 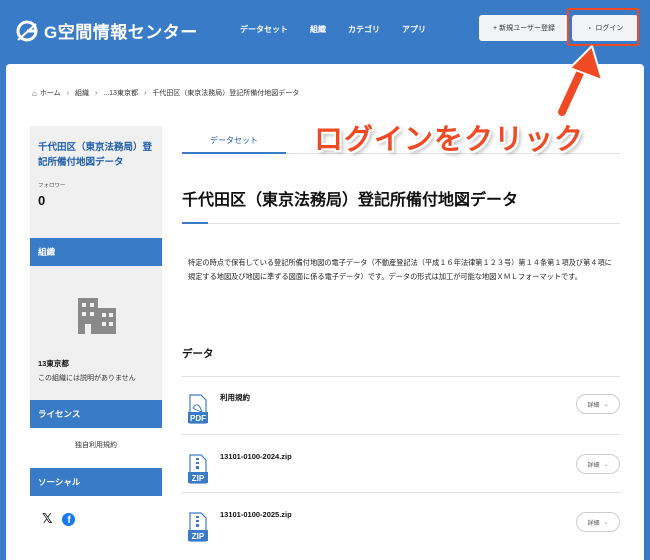 I want to click on sidebar-dataset-title: 千代田区（東京法務局）登記所備付地図データ, so click(x=98, y=155).